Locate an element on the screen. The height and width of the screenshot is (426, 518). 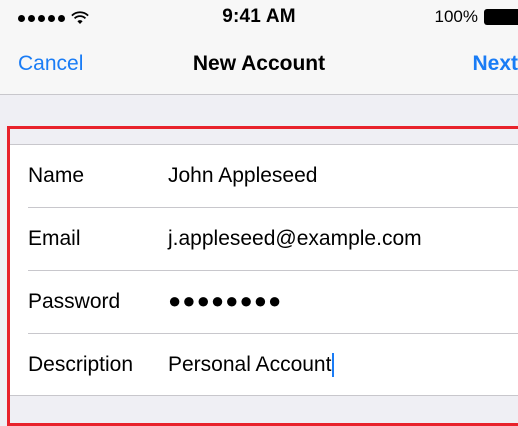
status-bar: 9:41 AM 100% is located at coordinates (259, 18).